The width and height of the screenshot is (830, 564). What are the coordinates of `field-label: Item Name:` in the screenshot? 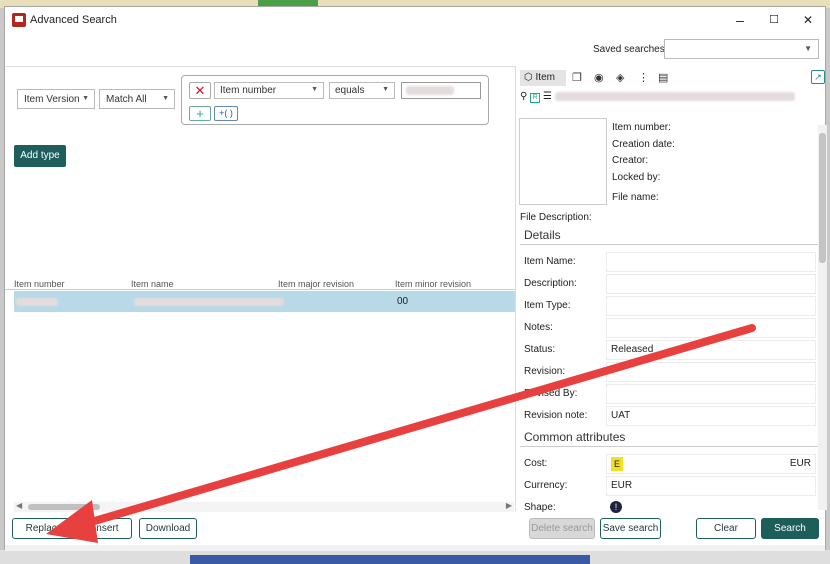 It's located at (550, 261).